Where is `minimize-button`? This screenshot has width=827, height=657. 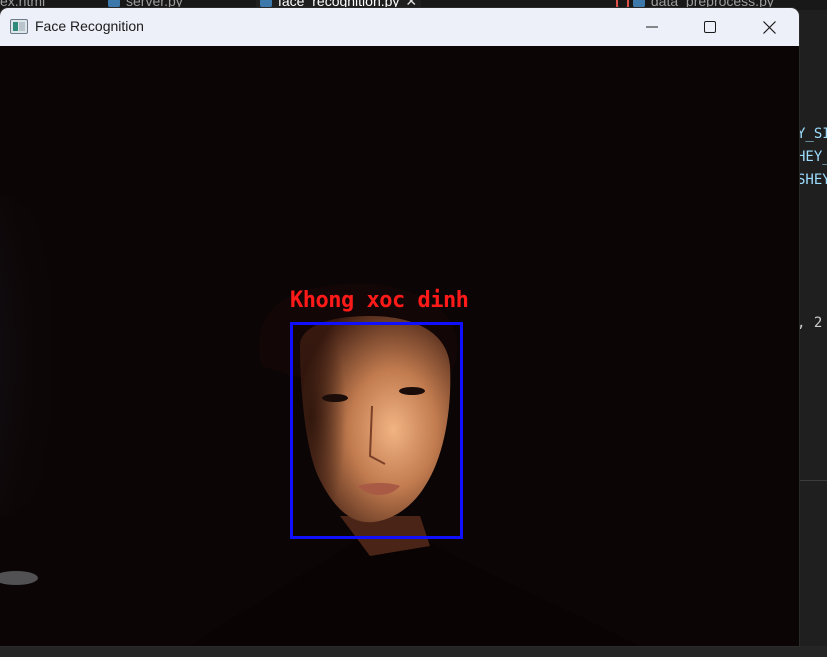
minimize-button is located at coordinates (652, 27).